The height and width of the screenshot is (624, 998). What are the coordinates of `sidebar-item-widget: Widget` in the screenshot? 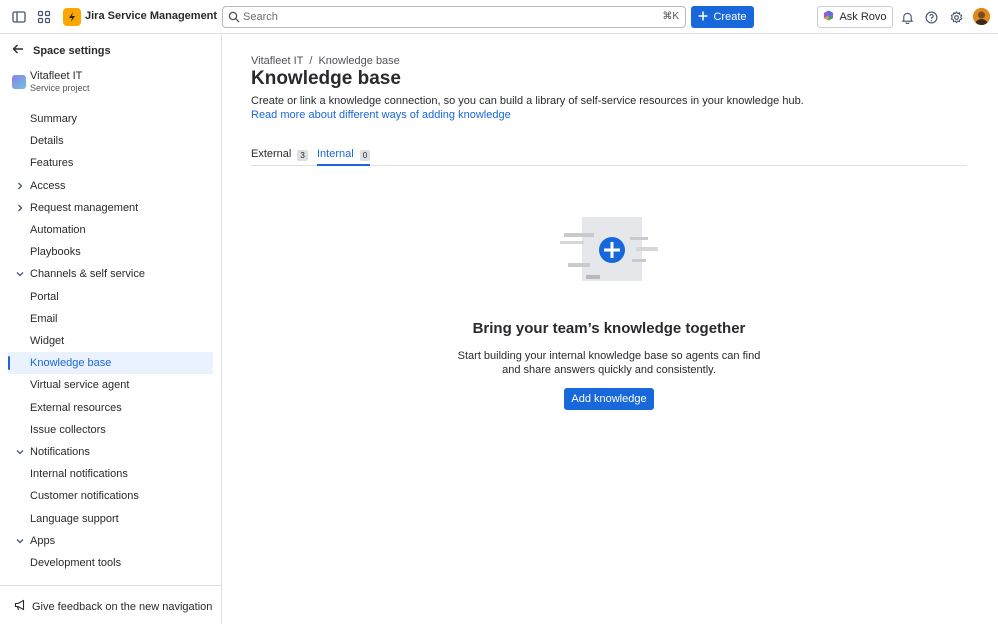 It's located at (110, 341).